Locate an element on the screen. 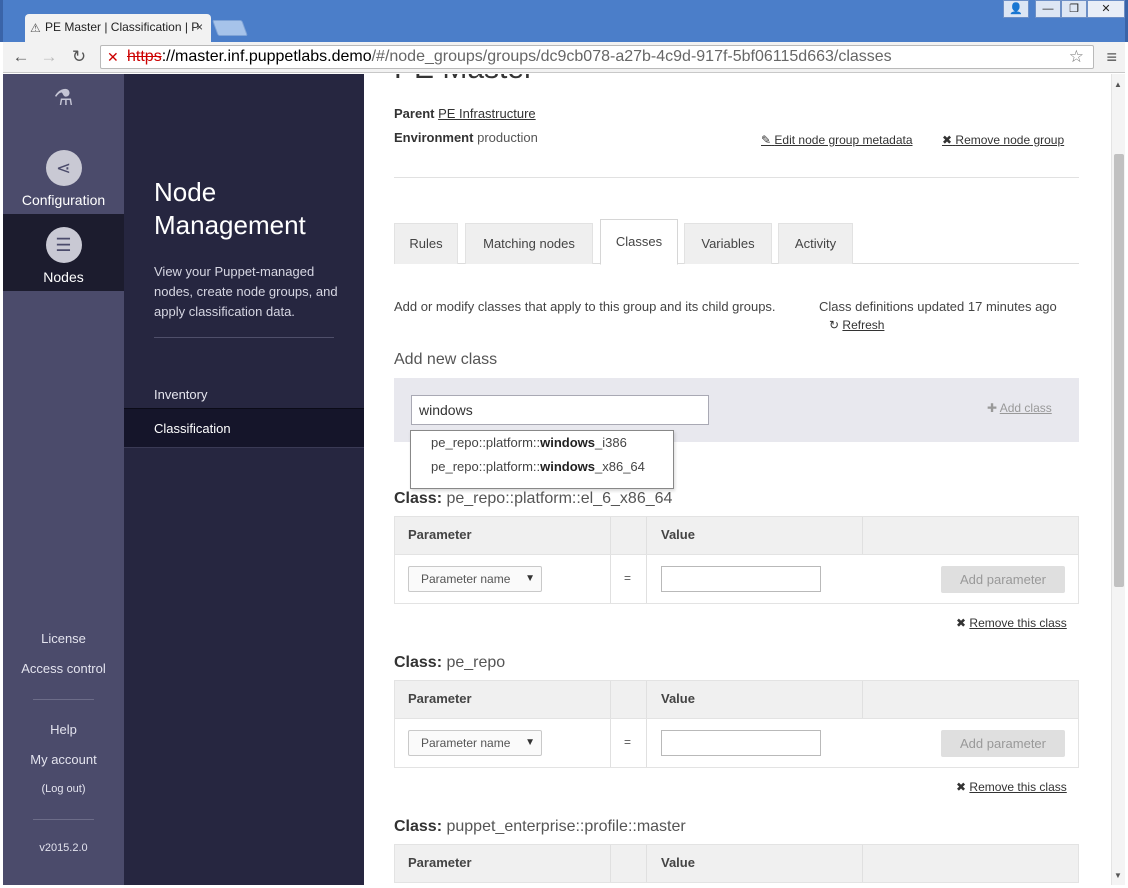 This screenshot has height=888, width=1128. scroll-up-icon: ▲ is located at coordinates (1118, 84).